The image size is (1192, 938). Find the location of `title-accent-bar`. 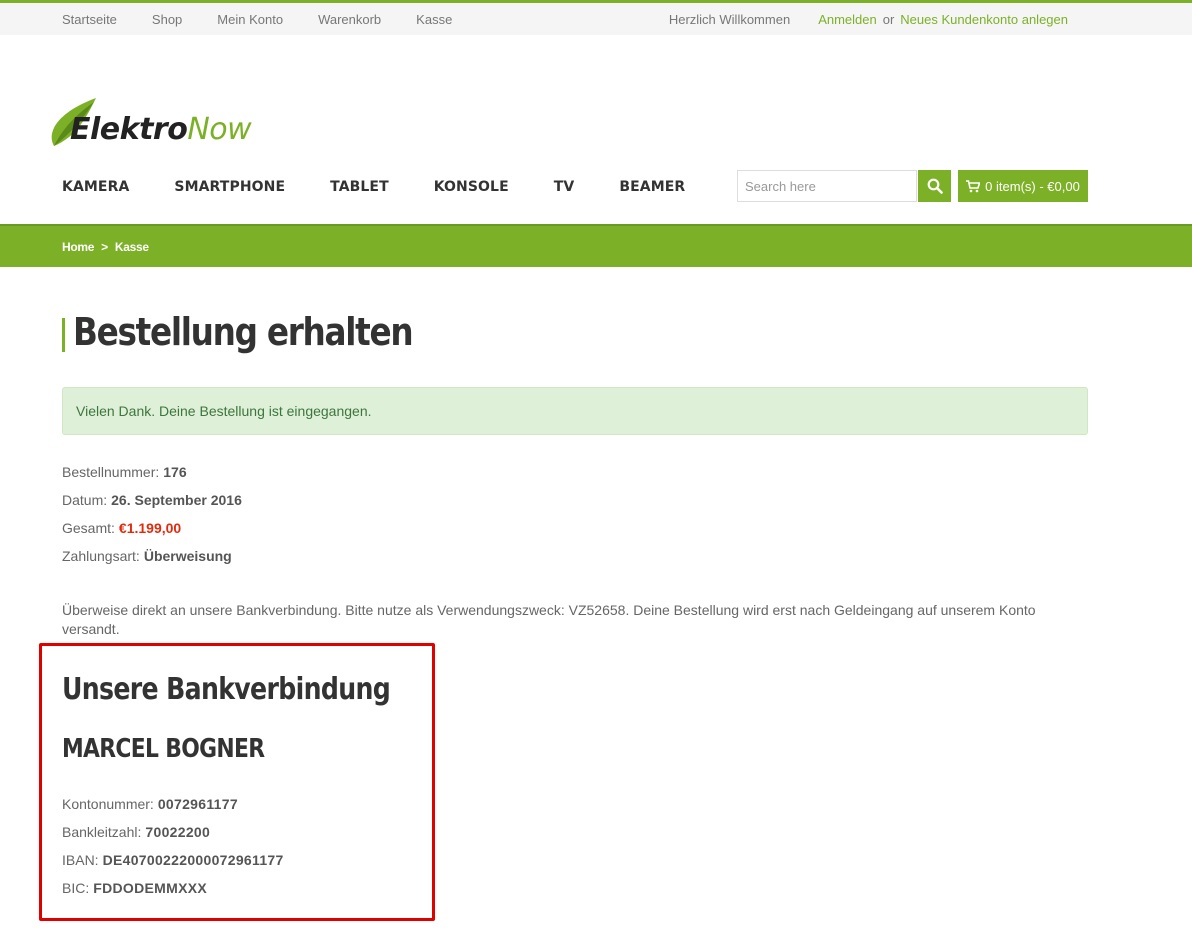

title-accent-bar is located at coordinates (63, 335).